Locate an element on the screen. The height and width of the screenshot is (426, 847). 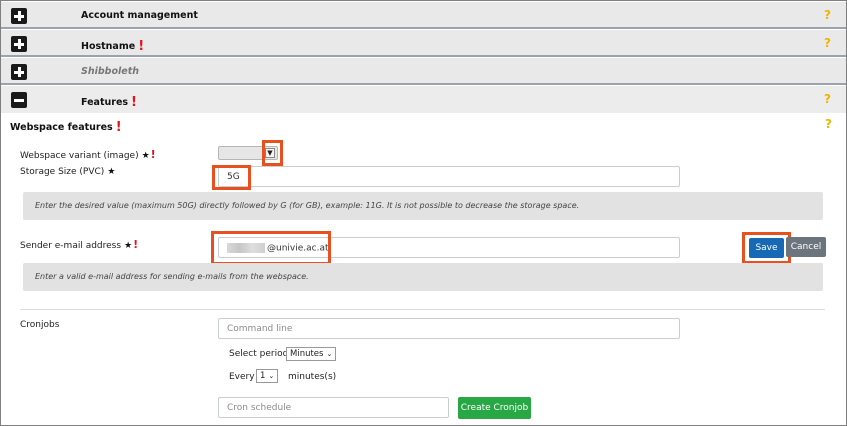
accordion-title: Hostname! is located at coordinates (113, 46).